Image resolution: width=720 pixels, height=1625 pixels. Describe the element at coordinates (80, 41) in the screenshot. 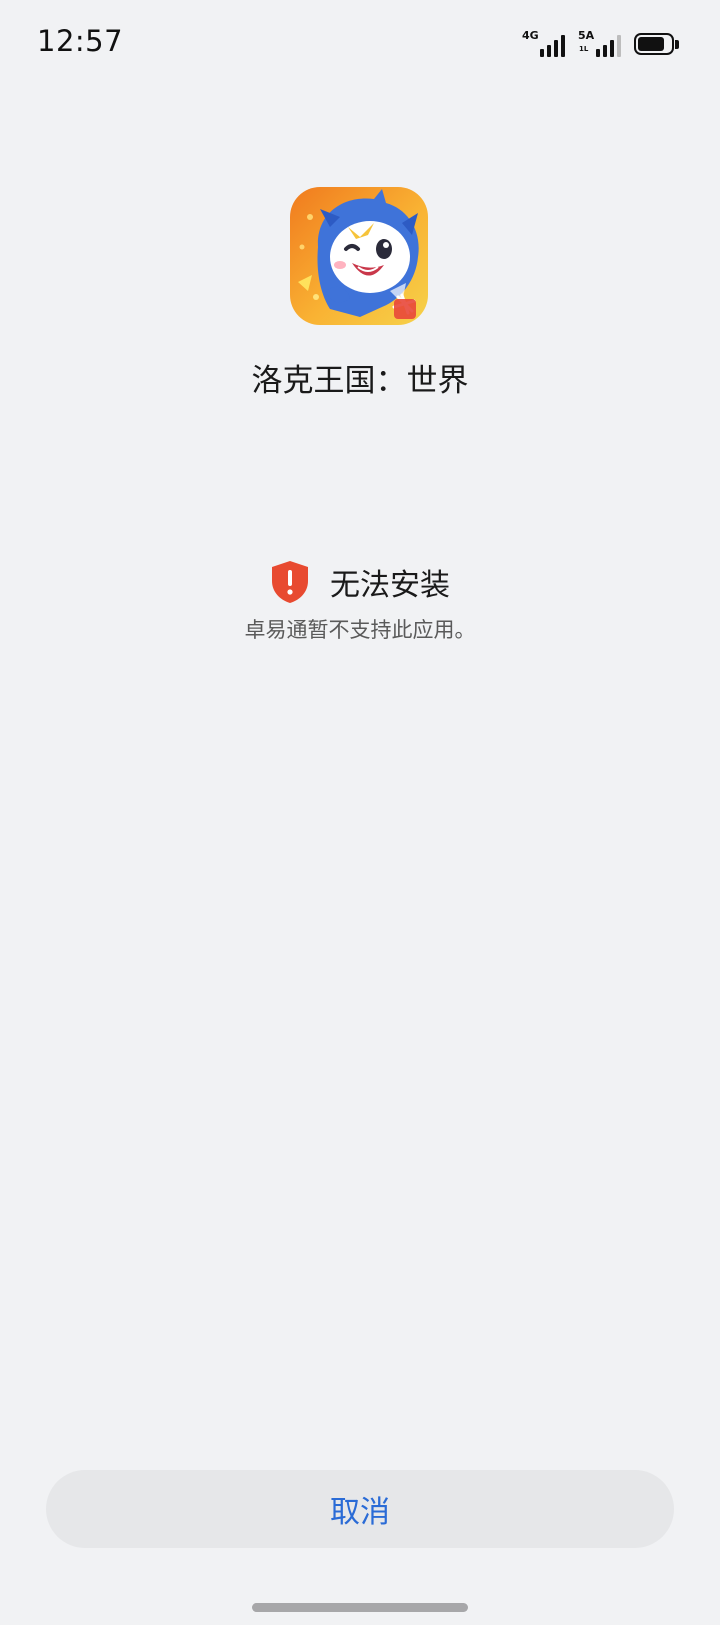

I see `status-time: 12:57` at that location.